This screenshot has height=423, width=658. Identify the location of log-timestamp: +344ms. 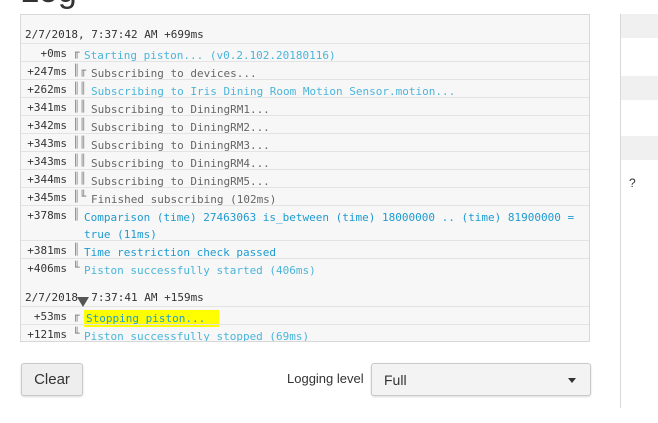
(47, 179).